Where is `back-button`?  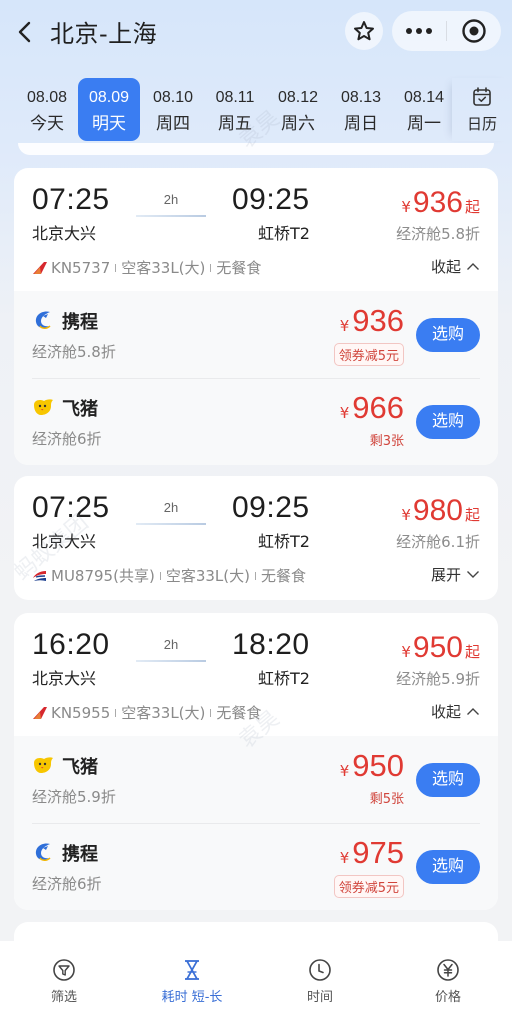 back-button is located at coordinates (25, 32).